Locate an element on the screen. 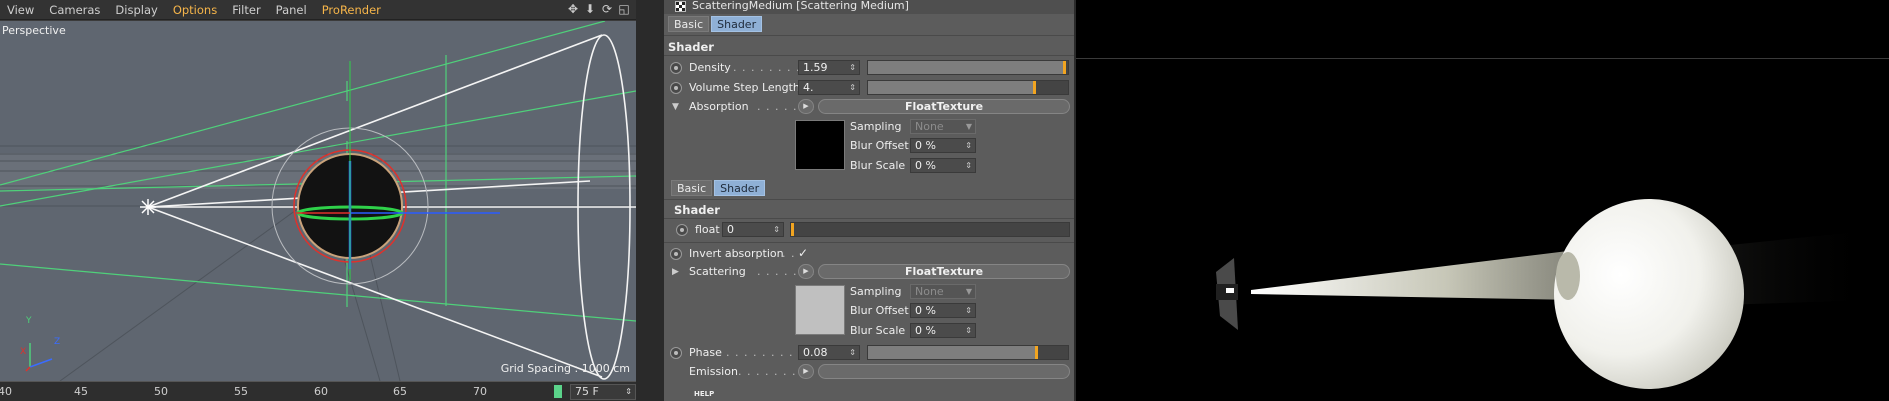 The image size is (1889, 401). timeline-bar: 40 45 50 55 60 65 70 75 F ⇕ is located at coordinates (318, 391).